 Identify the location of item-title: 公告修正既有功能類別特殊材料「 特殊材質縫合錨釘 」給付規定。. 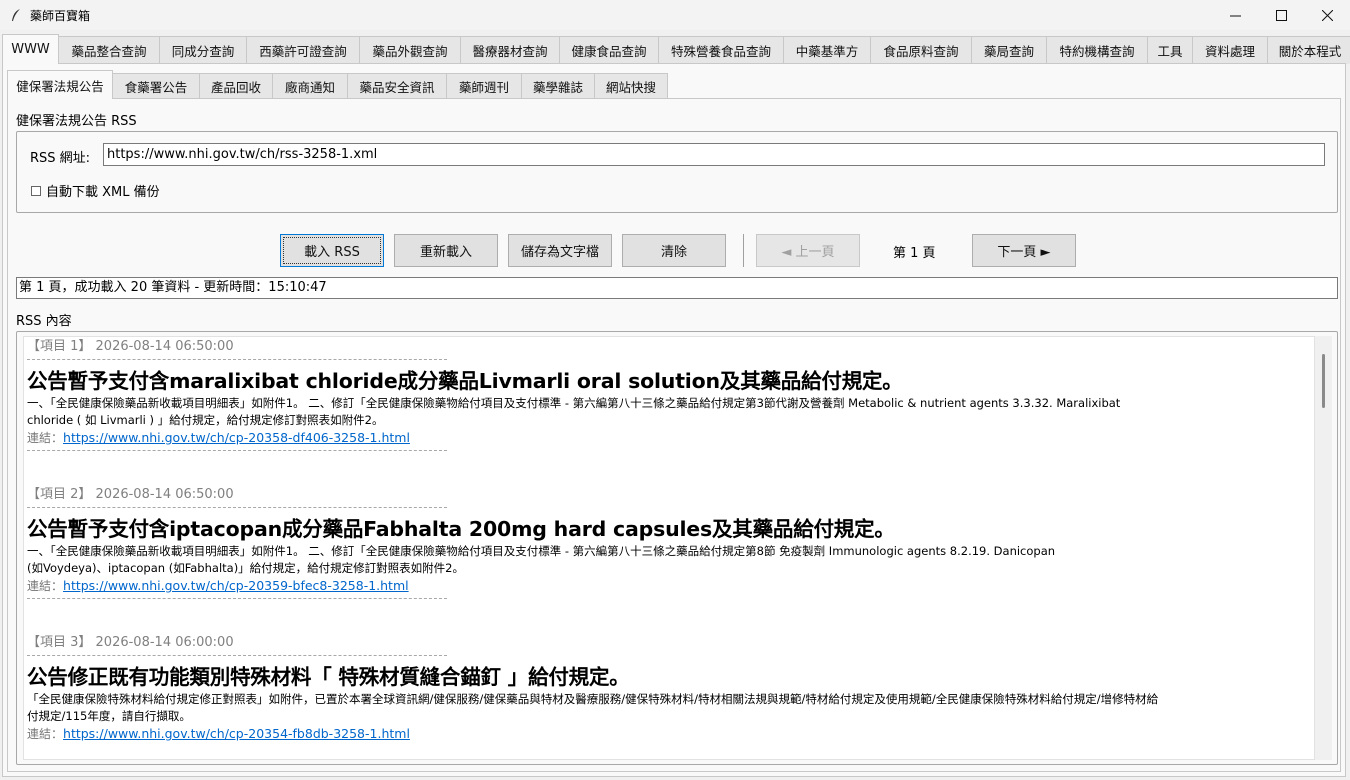
(328, 677).